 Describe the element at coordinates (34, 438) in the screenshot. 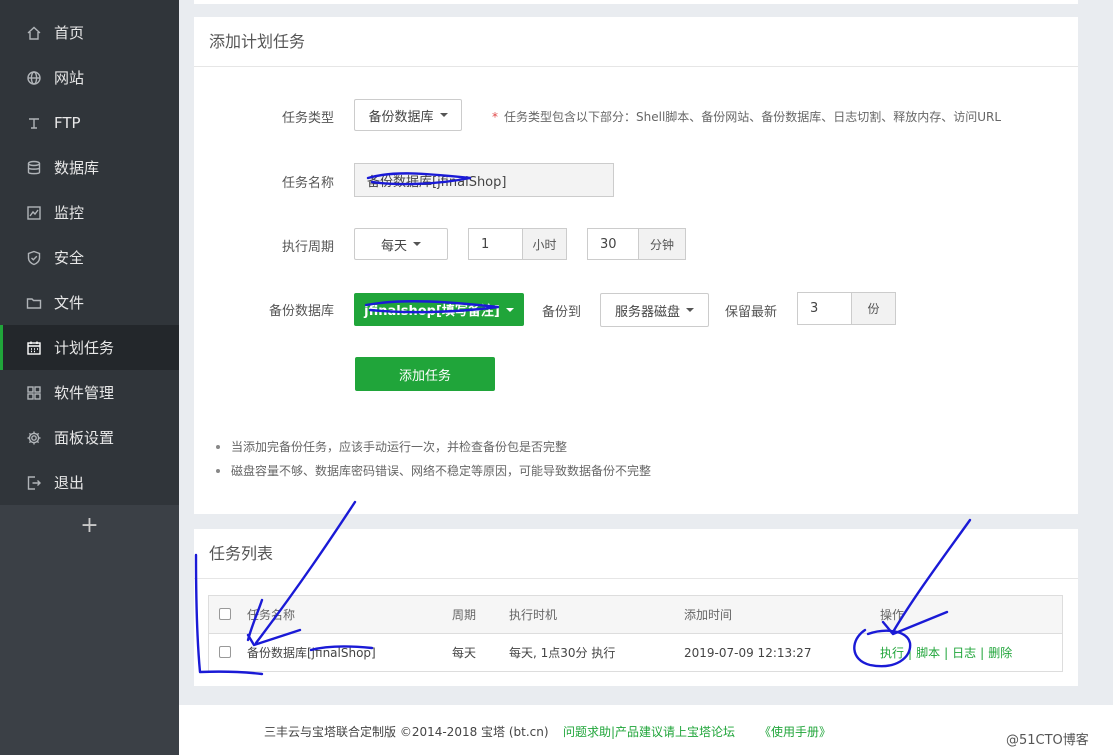

I see `gear-icon` at that location.